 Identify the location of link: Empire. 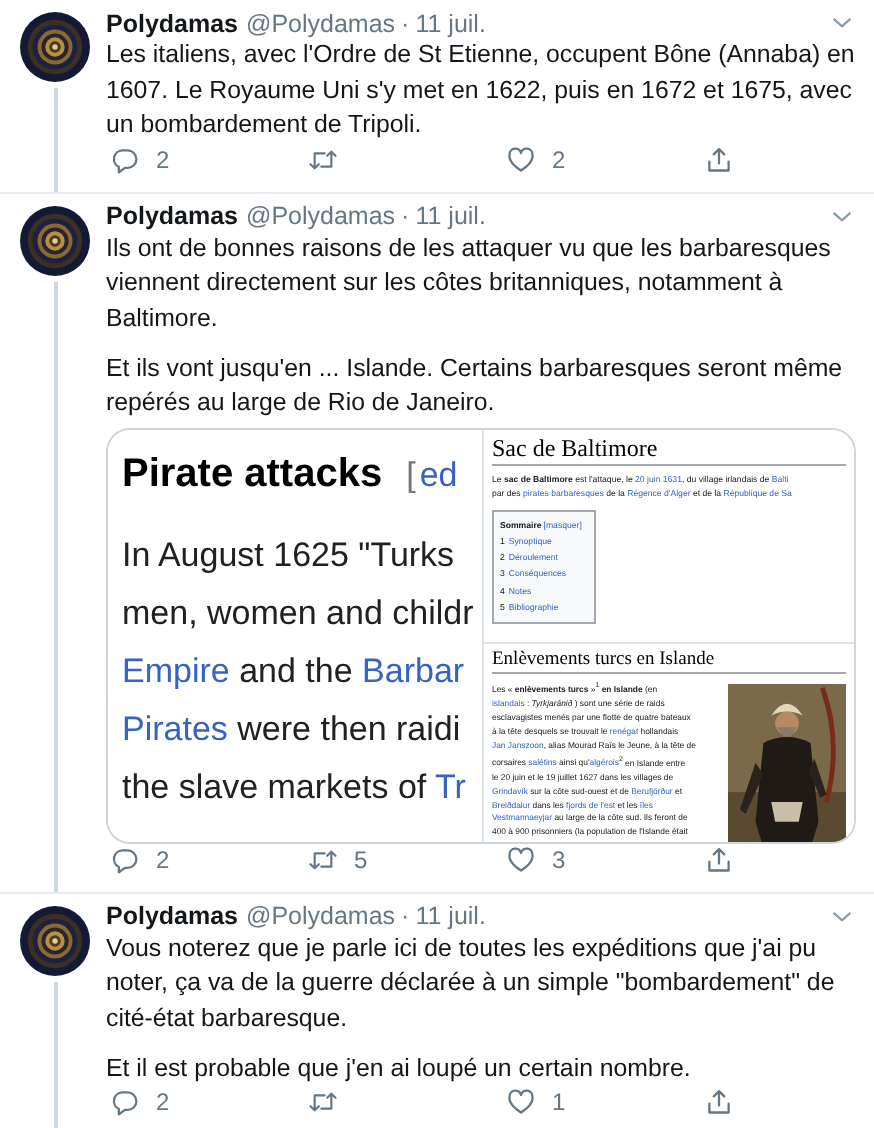
(176, 670).